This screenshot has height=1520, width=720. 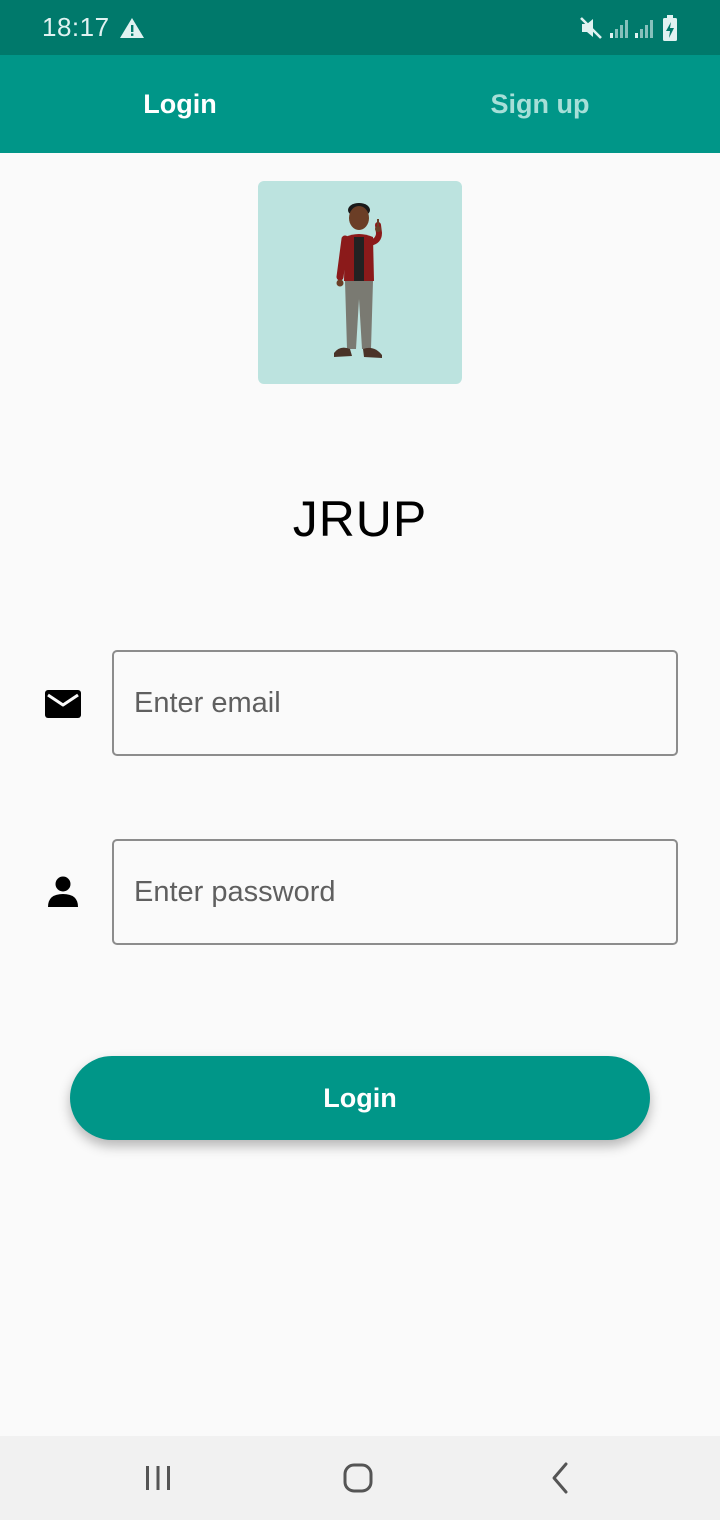 What do you see at coordinates (560, 1478) in the screenshot?
I see `back-icon` at bounding box center [560, 1478].